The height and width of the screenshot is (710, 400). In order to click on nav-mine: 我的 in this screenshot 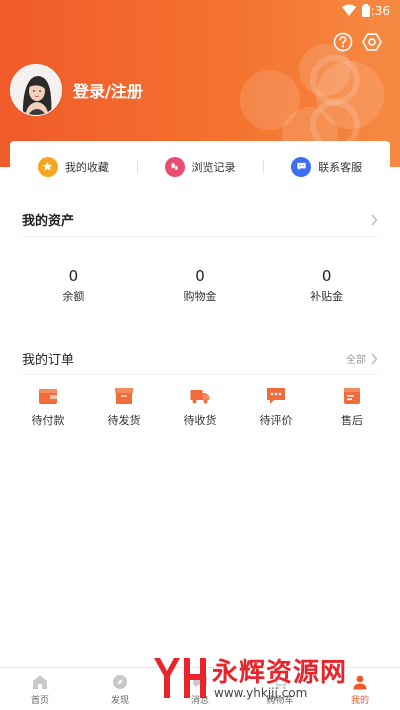, I will do `click(360, 689)`.